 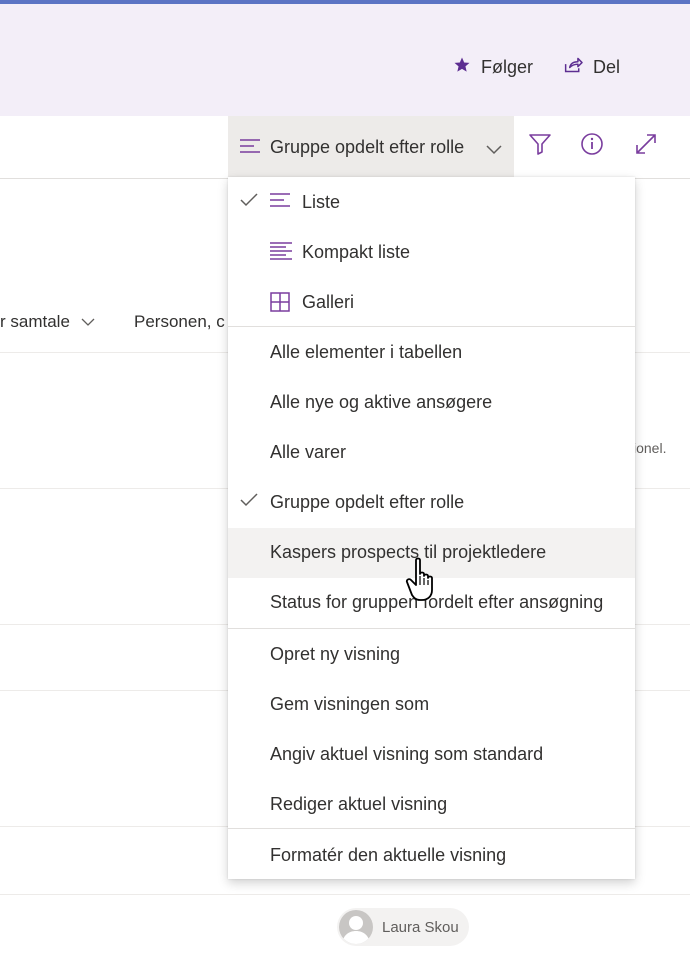 I want to click on menu-item-format-view: Formatér den aktuelle visning, so click(x=431, y=856).